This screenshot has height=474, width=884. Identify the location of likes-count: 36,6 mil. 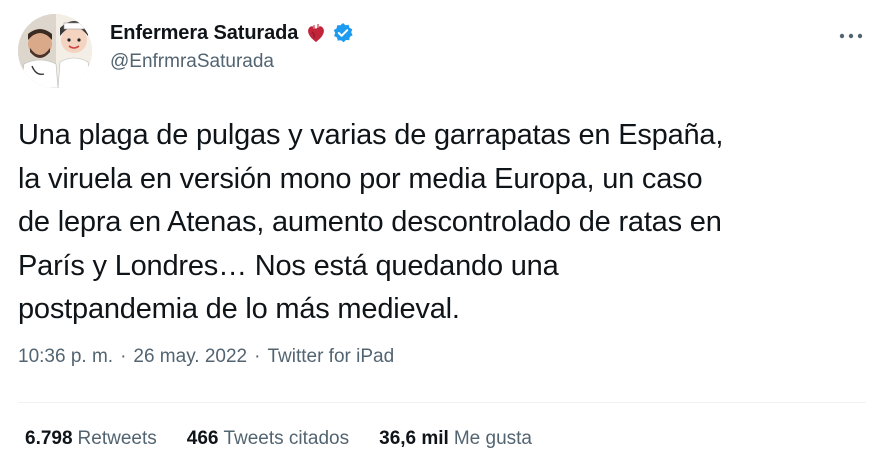
(414, 438).